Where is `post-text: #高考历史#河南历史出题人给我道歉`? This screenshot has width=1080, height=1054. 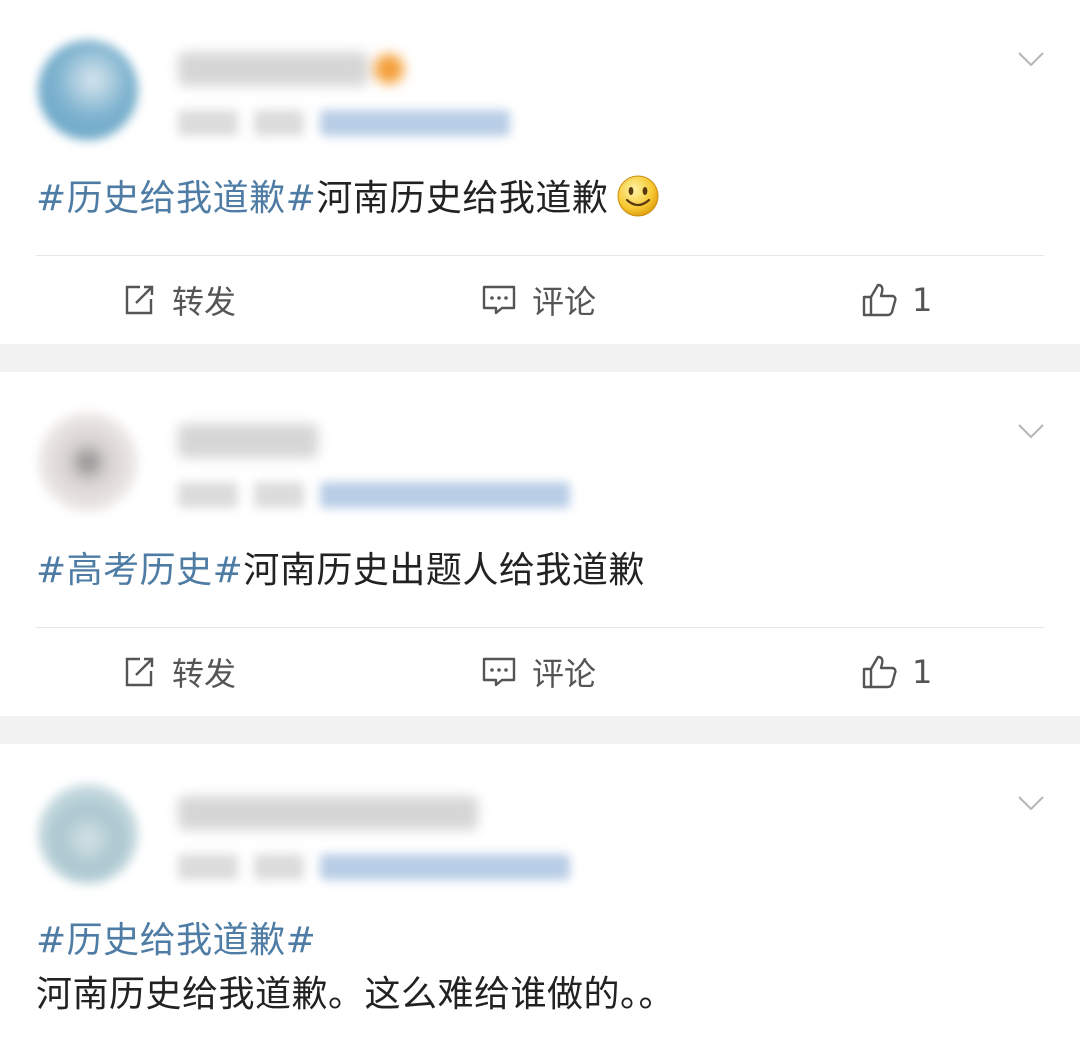
post-text: #高考历史#河南历史出题人给我道歉 is located at coordinates (540, 571).